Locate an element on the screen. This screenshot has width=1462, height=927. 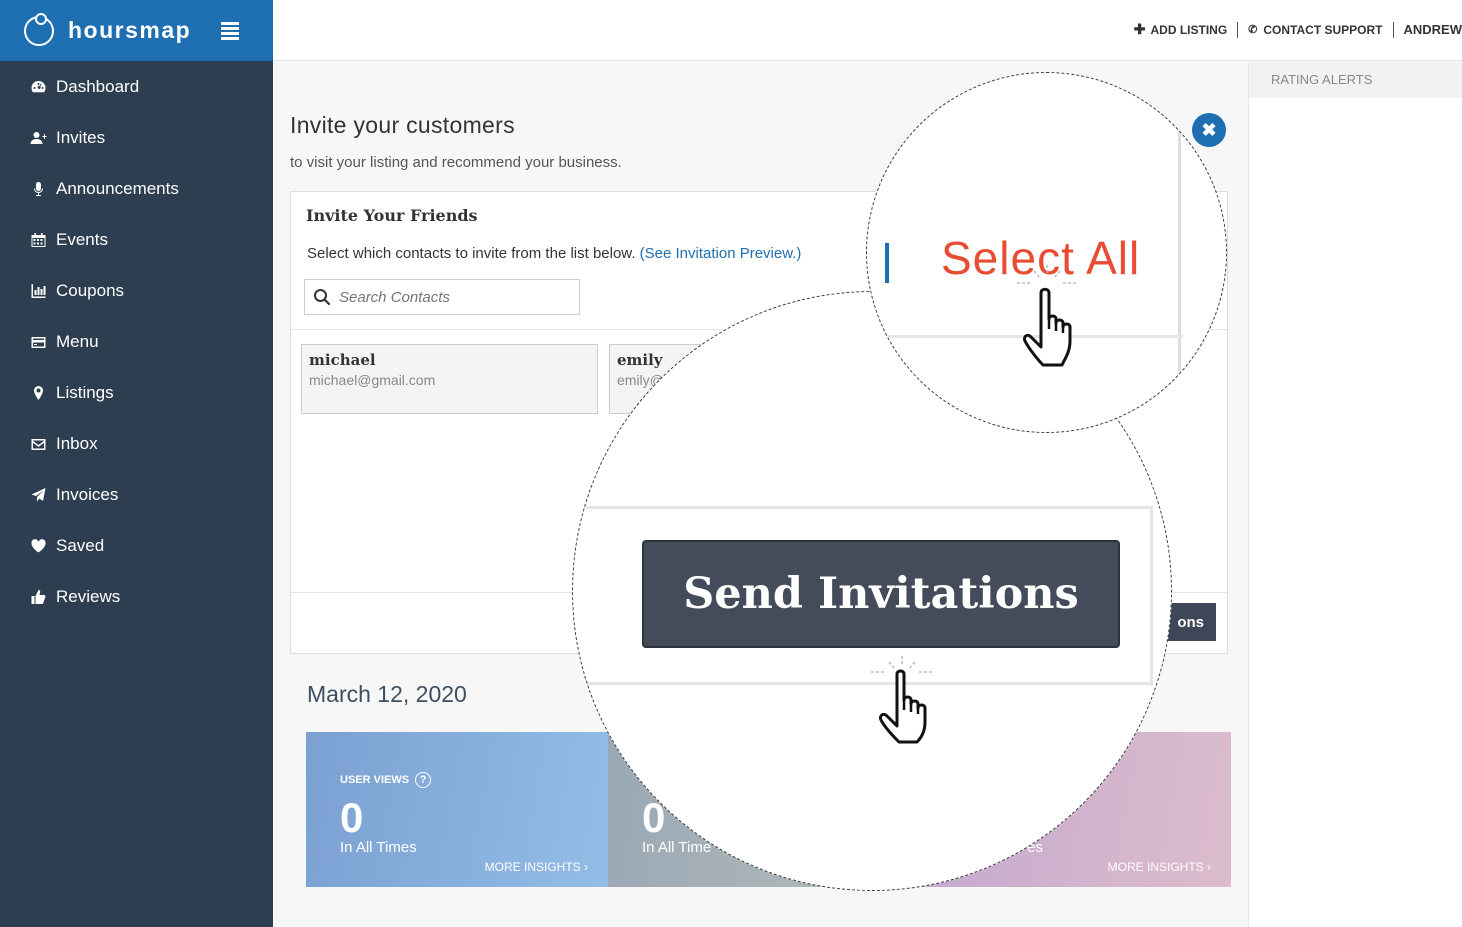
stat-label: USER VIEWS ? is located at coordinates (386, 780).